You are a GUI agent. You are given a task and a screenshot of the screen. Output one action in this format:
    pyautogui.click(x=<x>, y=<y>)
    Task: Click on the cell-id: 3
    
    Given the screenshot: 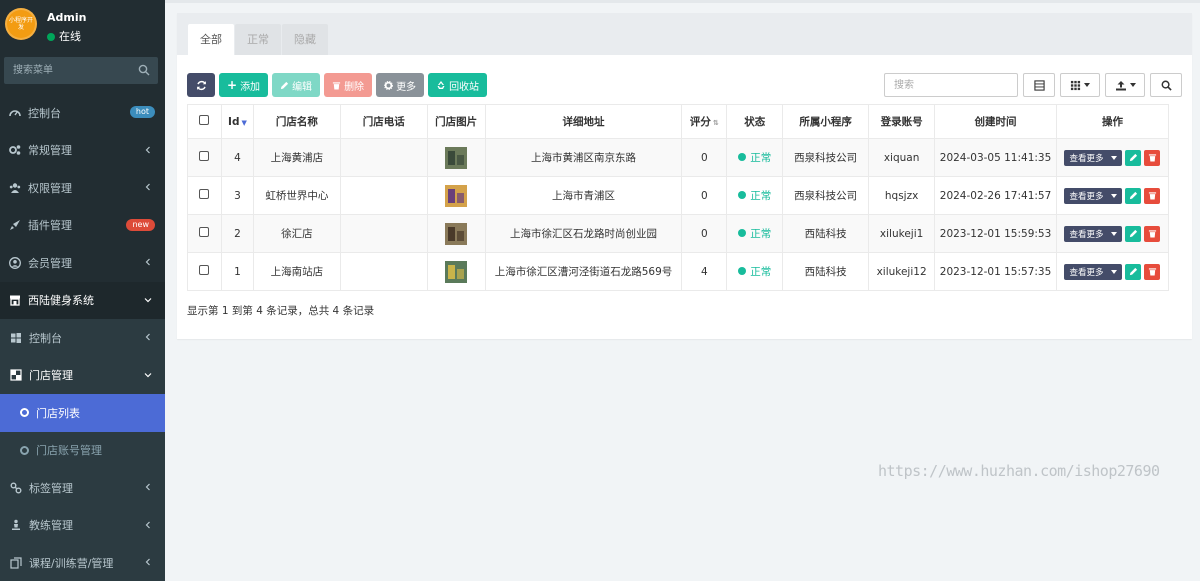 What is the action you would take?
    pyautogui.click(x=237, y=195)
    